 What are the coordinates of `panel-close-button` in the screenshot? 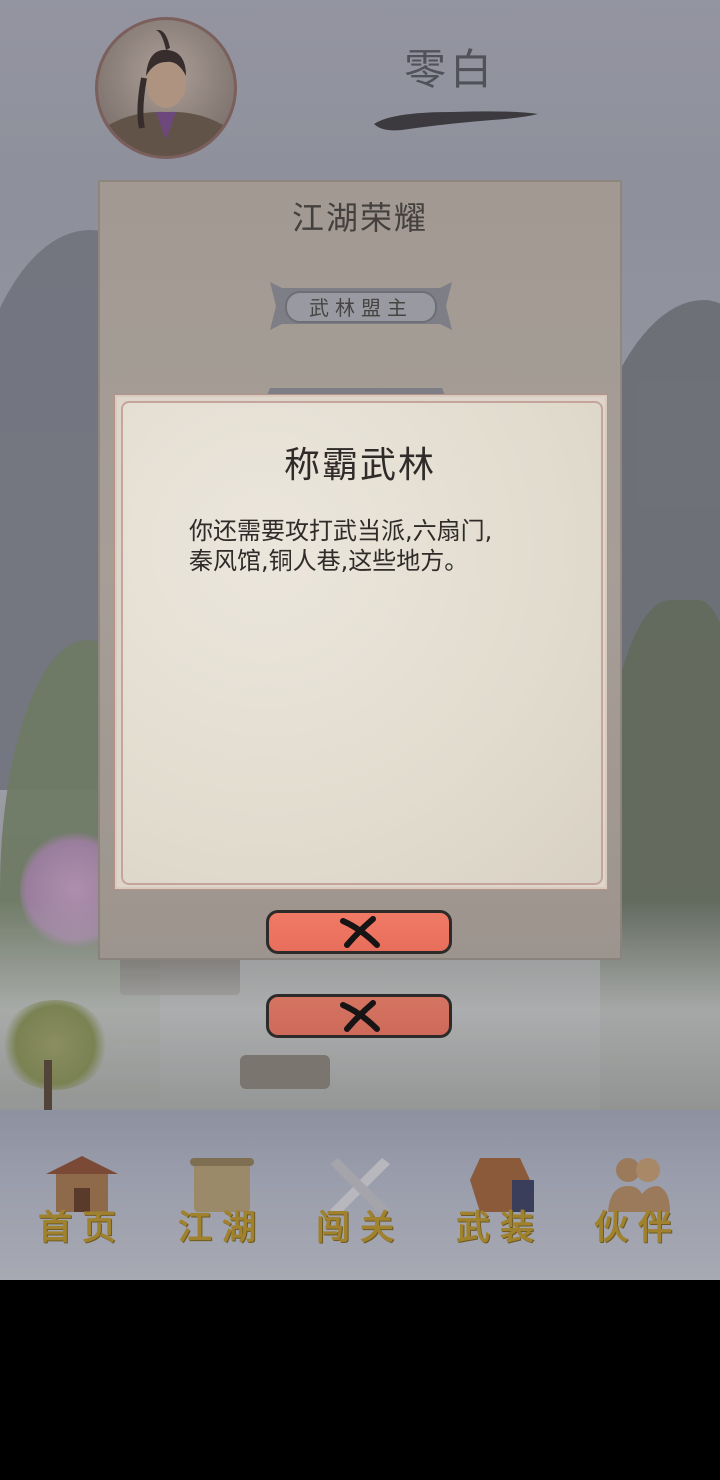 It's located at (359, 1016).